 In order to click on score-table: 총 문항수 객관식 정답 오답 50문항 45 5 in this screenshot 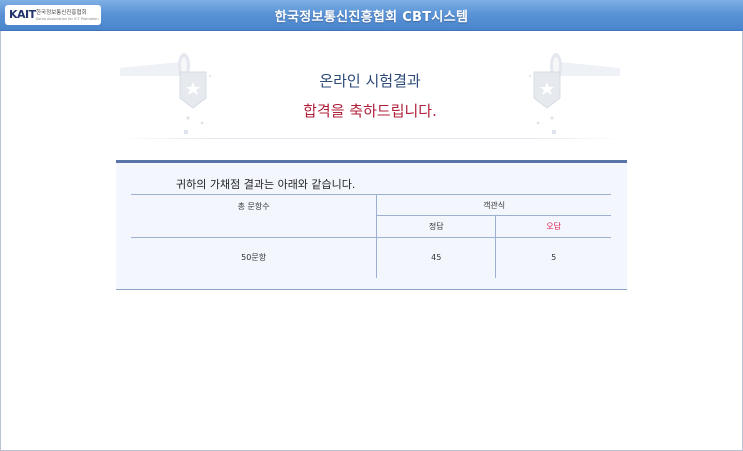, I will do `click(371, 236)`.